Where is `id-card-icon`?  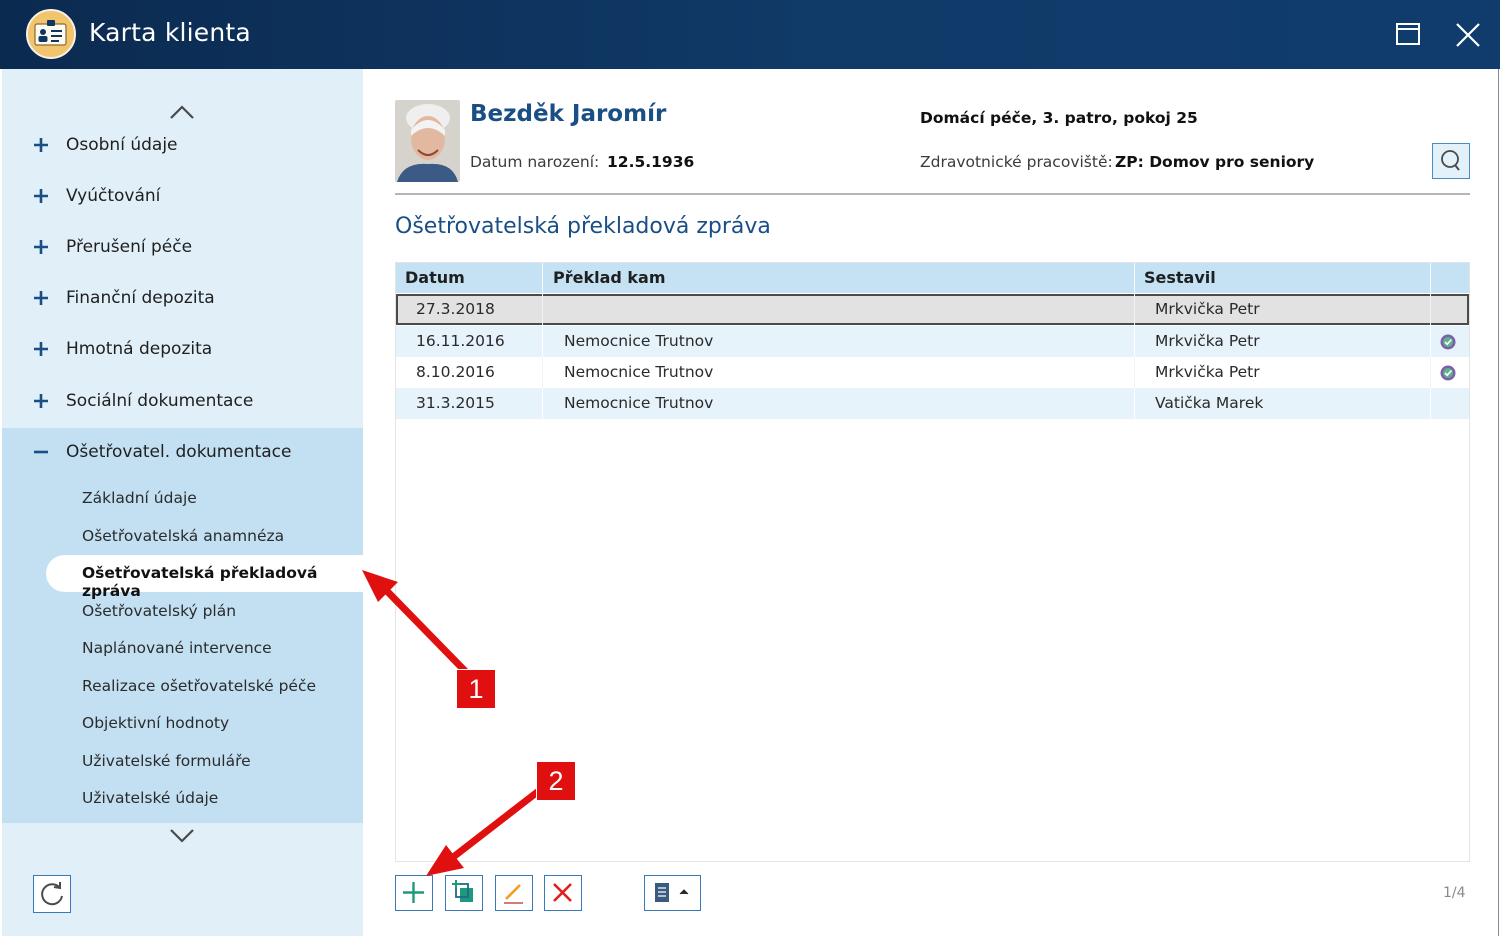 id-card-icon is located at coordinates (51, 34).